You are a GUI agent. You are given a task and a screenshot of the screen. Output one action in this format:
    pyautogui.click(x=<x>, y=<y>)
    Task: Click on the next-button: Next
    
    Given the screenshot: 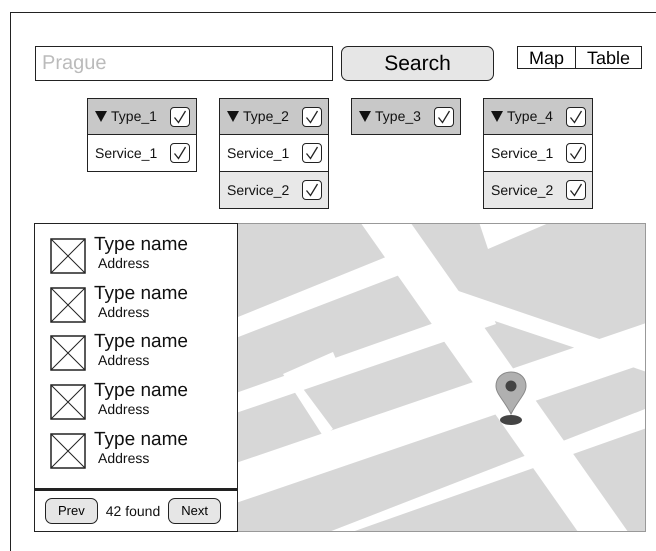 What is the action you would take?
    pyautogui.click(x=194, y=511)
    